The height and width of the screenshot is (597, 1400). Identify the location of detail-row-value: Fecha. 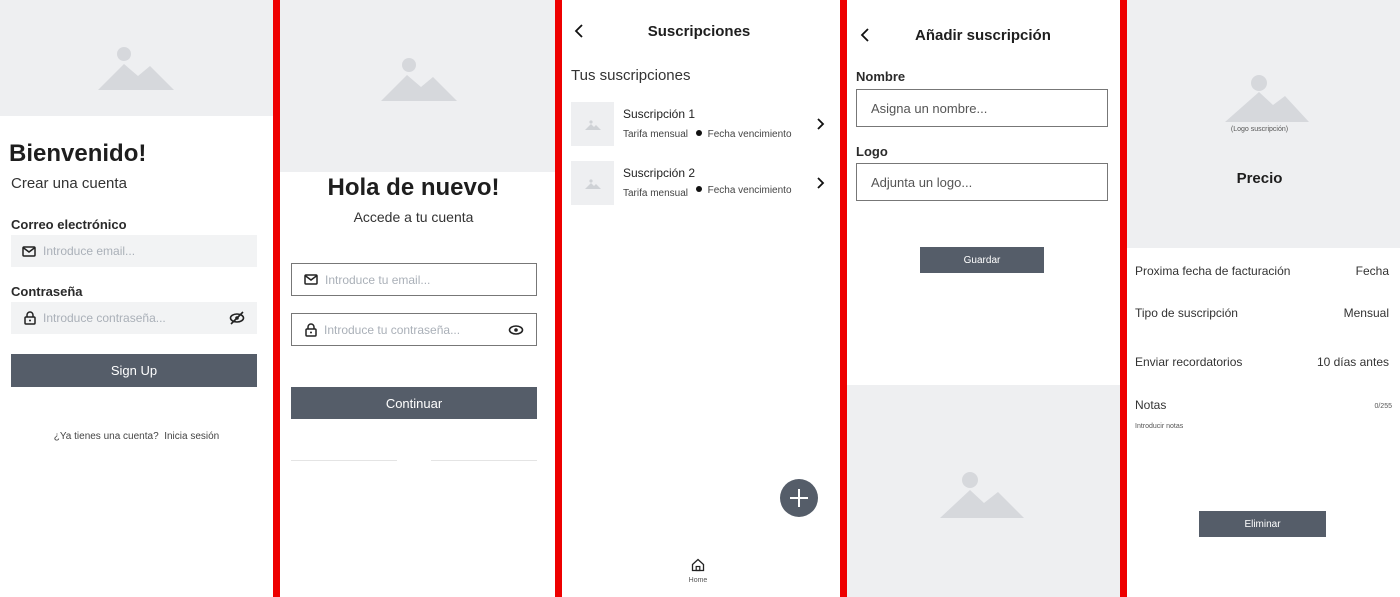
(1372, 271).